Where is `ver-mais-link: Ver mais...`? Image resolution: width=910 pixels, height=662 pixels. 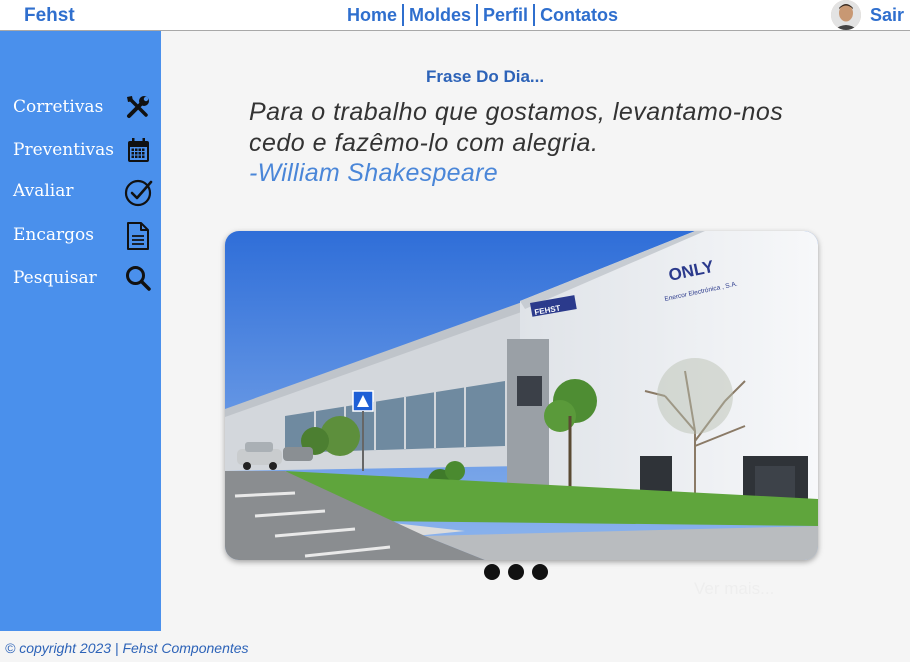 ver-mais-link: Ver mais... is located at coordinates (734, 589).